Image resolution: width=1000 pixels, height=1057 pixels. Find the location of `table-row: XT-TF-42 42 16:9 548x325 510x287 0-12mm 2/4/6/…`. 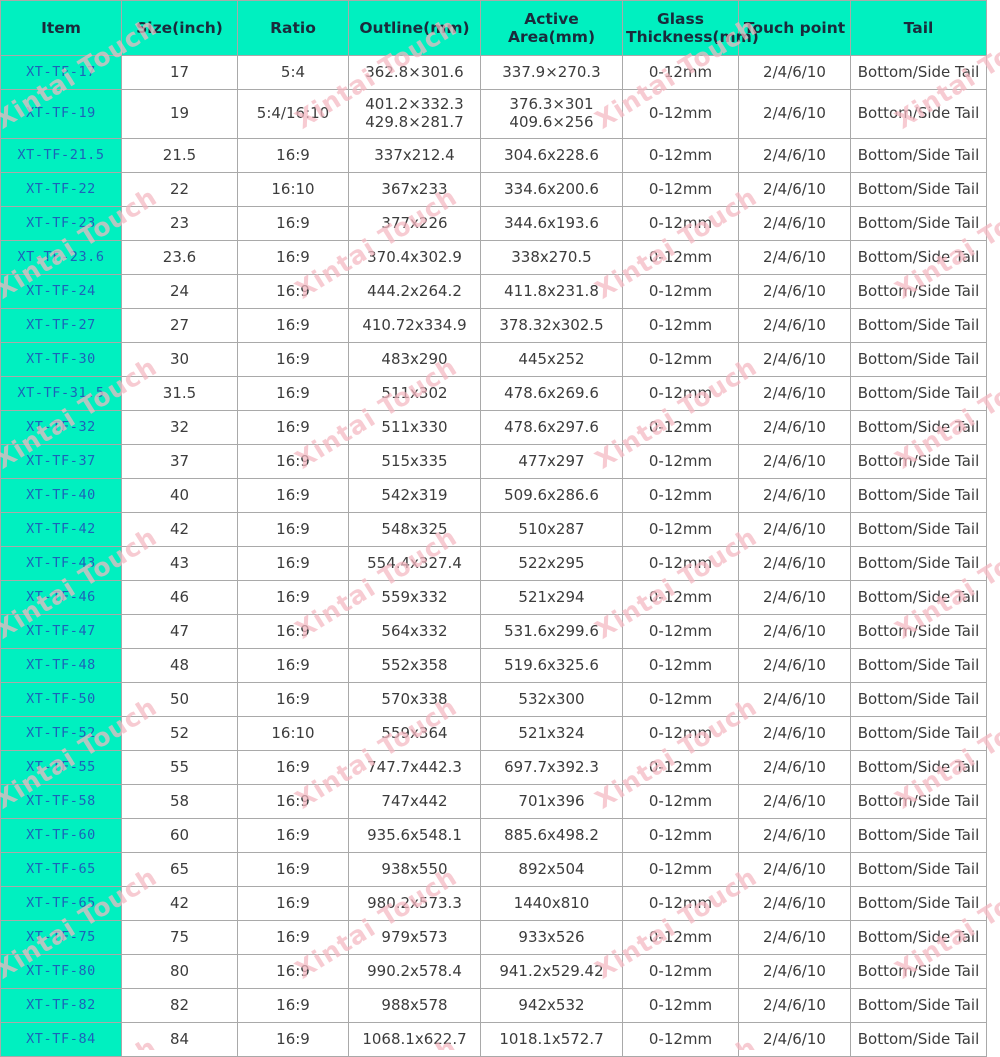

table-row: XT-TF-42 42 16:9 548x325 510x287 0-12mm 2/4/6/… is located at coordinates (493, 529).